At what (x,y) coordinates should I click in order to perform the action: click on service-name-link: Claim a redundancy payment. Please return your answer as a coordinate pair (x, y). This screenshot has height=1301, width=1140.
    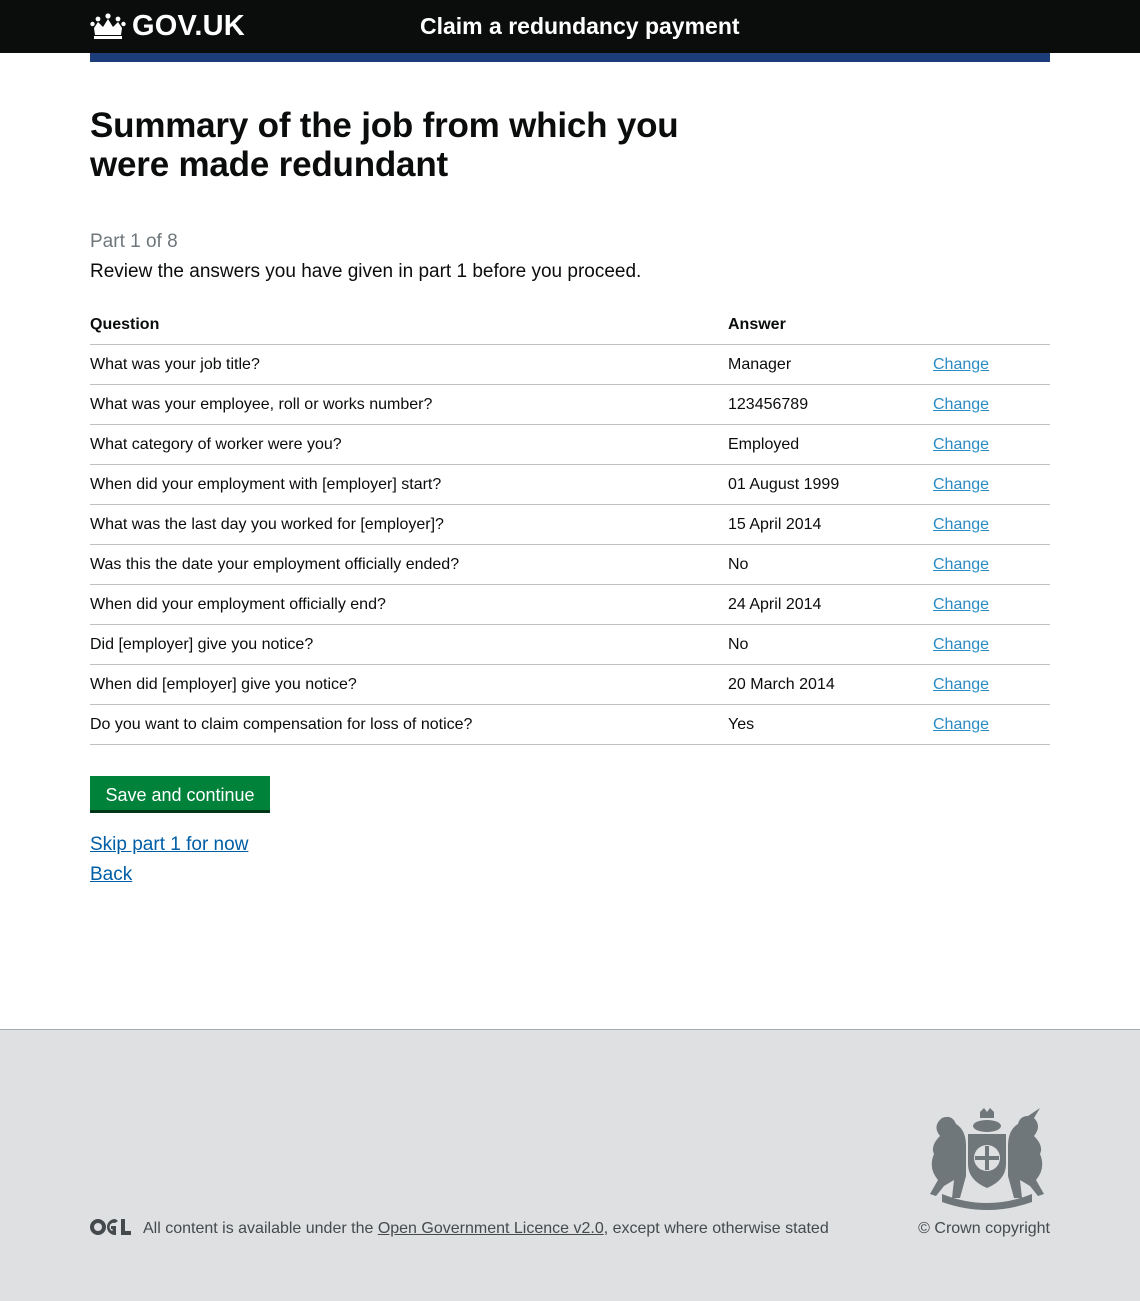
    Looking at the image, I should click on (580, 26).